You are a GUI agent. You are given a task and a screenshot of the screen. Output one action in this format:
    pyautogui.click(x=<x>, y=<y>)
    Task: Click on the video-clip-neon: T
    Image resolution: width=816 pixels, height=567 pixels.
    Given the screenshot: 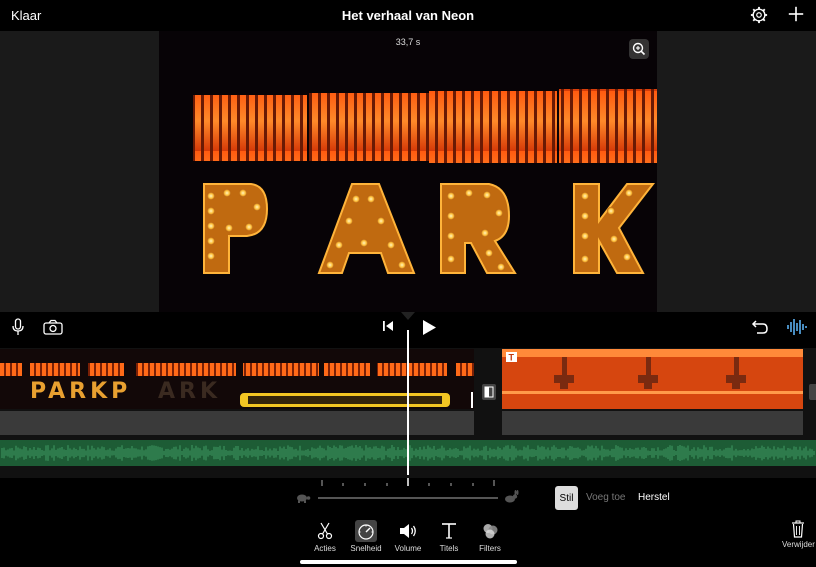 What is the action you would take?
    pyautogui.click(x=652, y=379)
    